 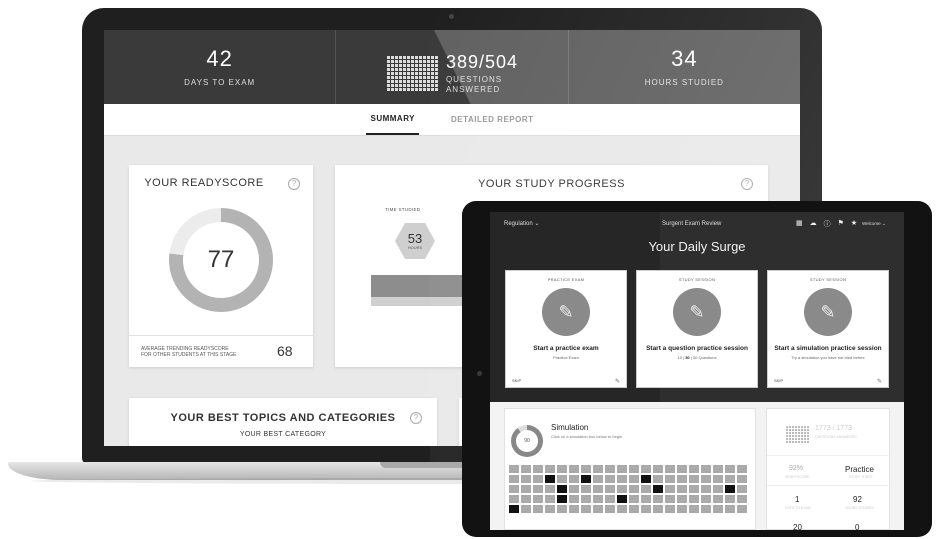 I want to click on help-circle-icon: ⓘ, so click(x=827, y=224).